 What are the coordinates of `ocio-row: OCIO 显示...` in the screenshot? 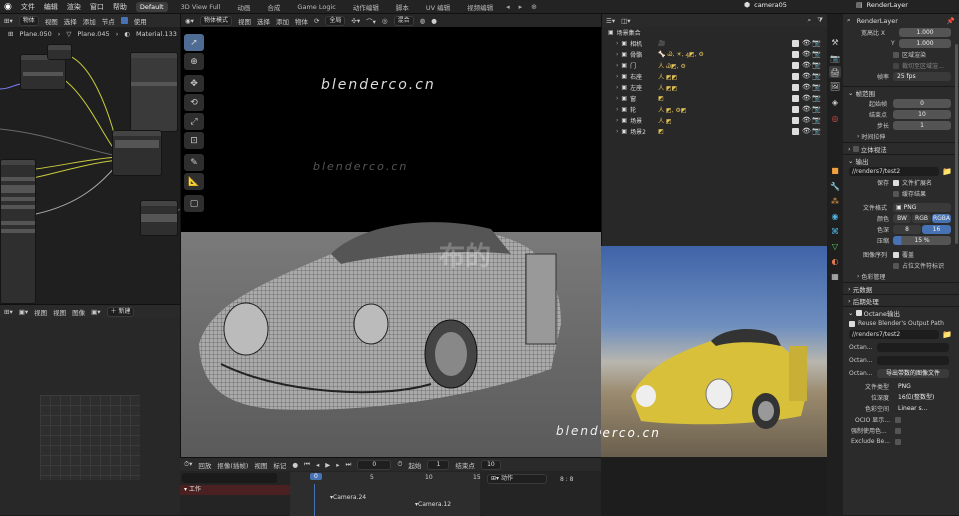 It's located at (901, 419).